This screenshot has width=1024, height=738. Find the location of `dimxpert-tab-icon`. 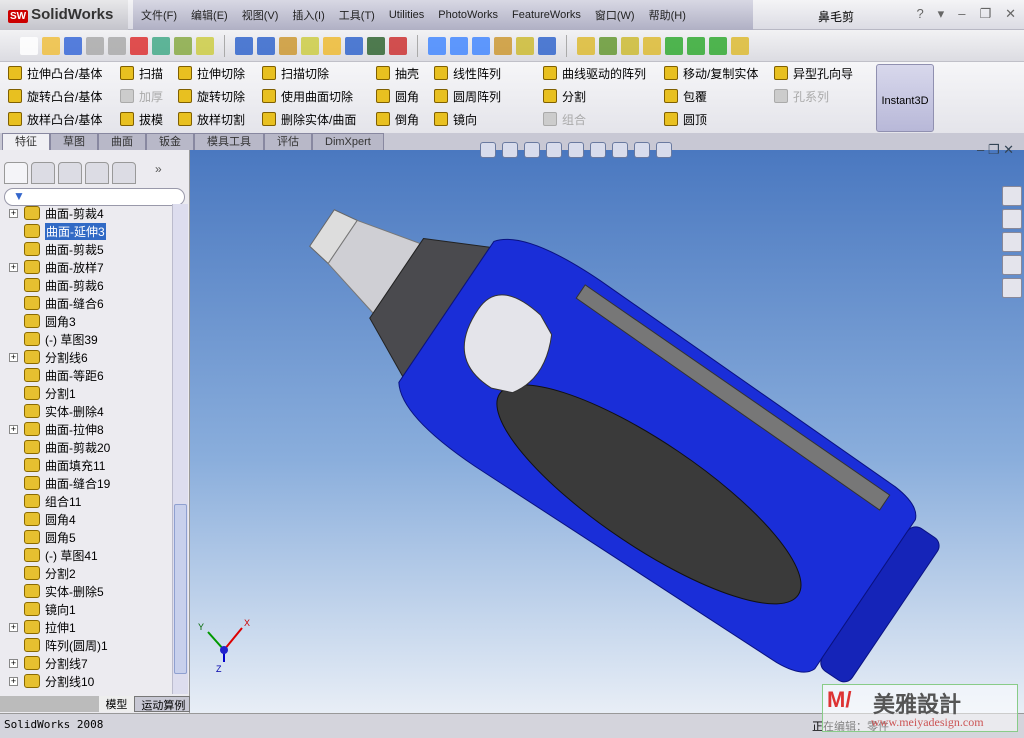

dimxpert-tab-icon is located at coordinates (97, 173).